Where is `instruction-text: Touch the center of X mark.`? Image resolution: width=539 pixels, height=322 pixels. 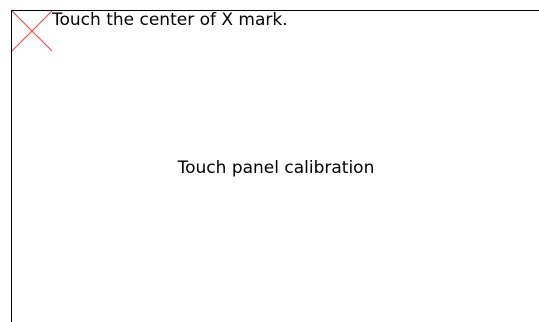
instruction-text: Touch the center of X mark. is located at coordinates (170, 20).